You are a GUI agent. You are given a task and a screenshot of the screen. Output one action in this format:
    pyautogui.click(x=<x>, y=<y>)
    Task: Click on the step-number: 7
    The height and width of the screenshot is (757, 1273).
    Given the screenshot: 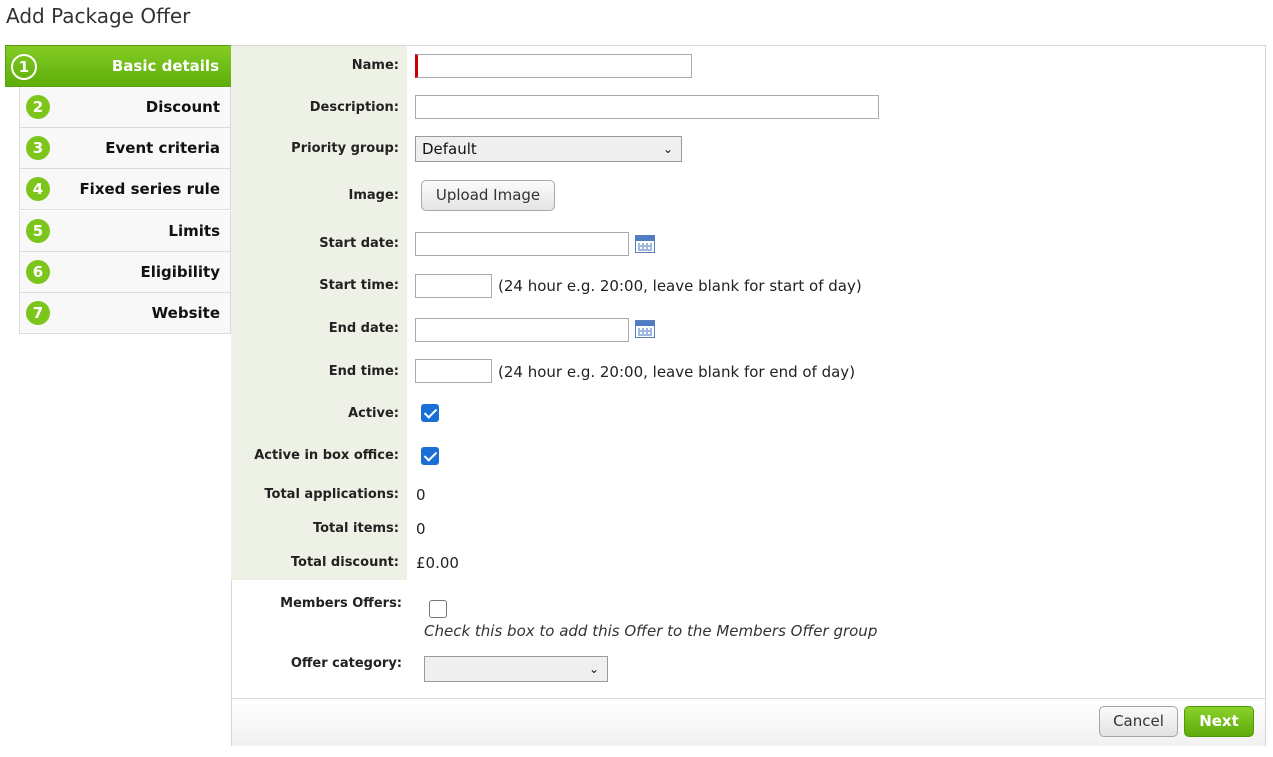 What is the action you would take?
    pyautogui.click(x=38, y=313)
    